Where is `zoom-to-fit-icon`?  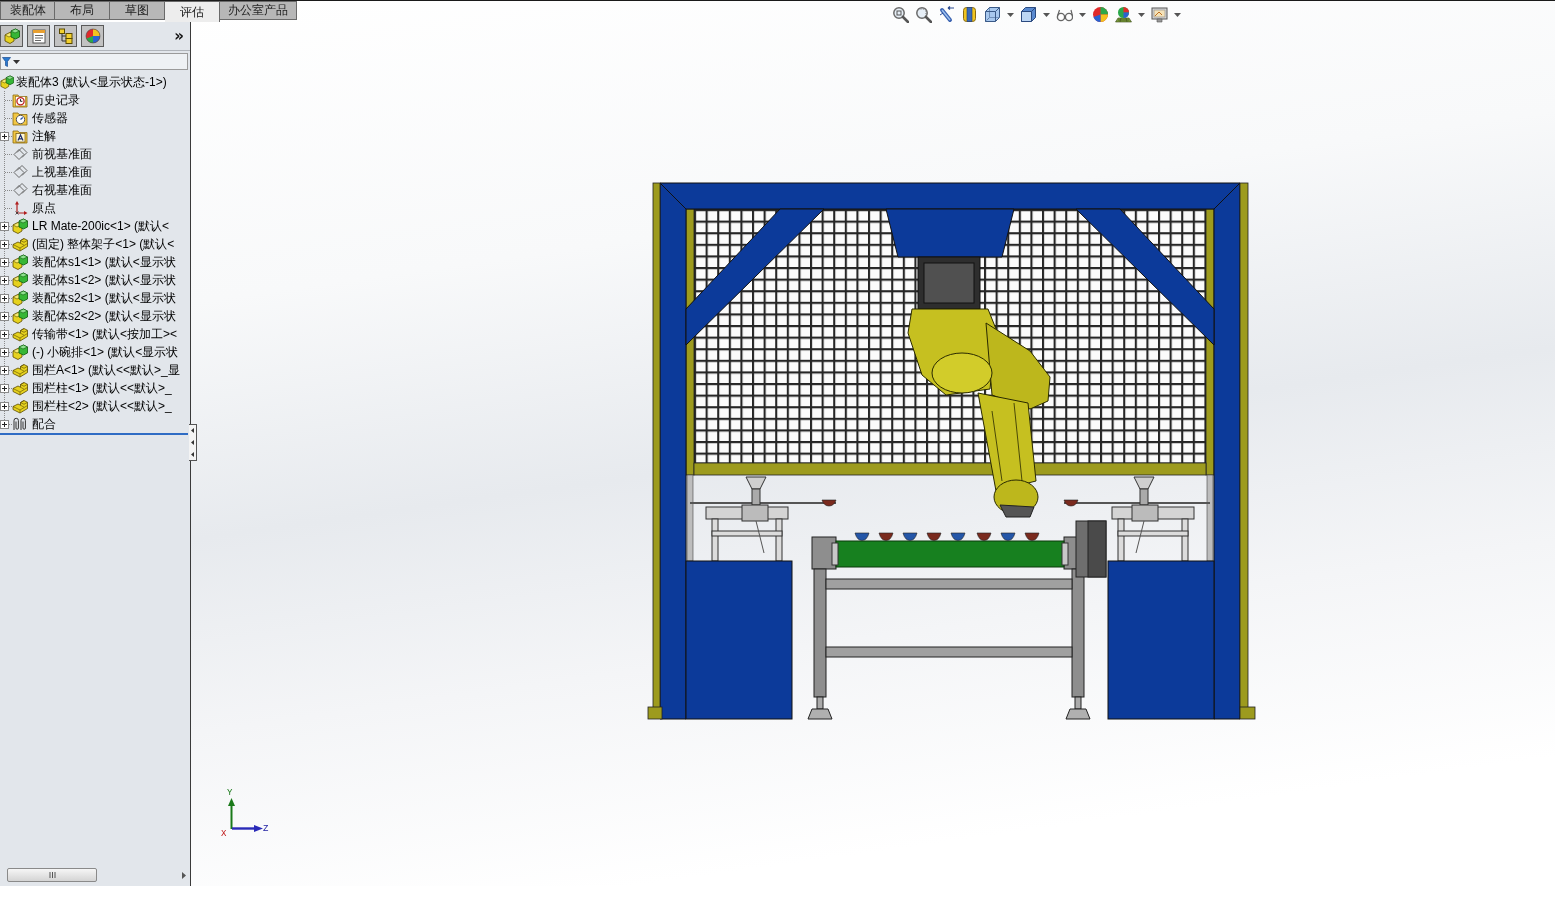
zoom-to-fit-icon is located at coordinates (900, 14).